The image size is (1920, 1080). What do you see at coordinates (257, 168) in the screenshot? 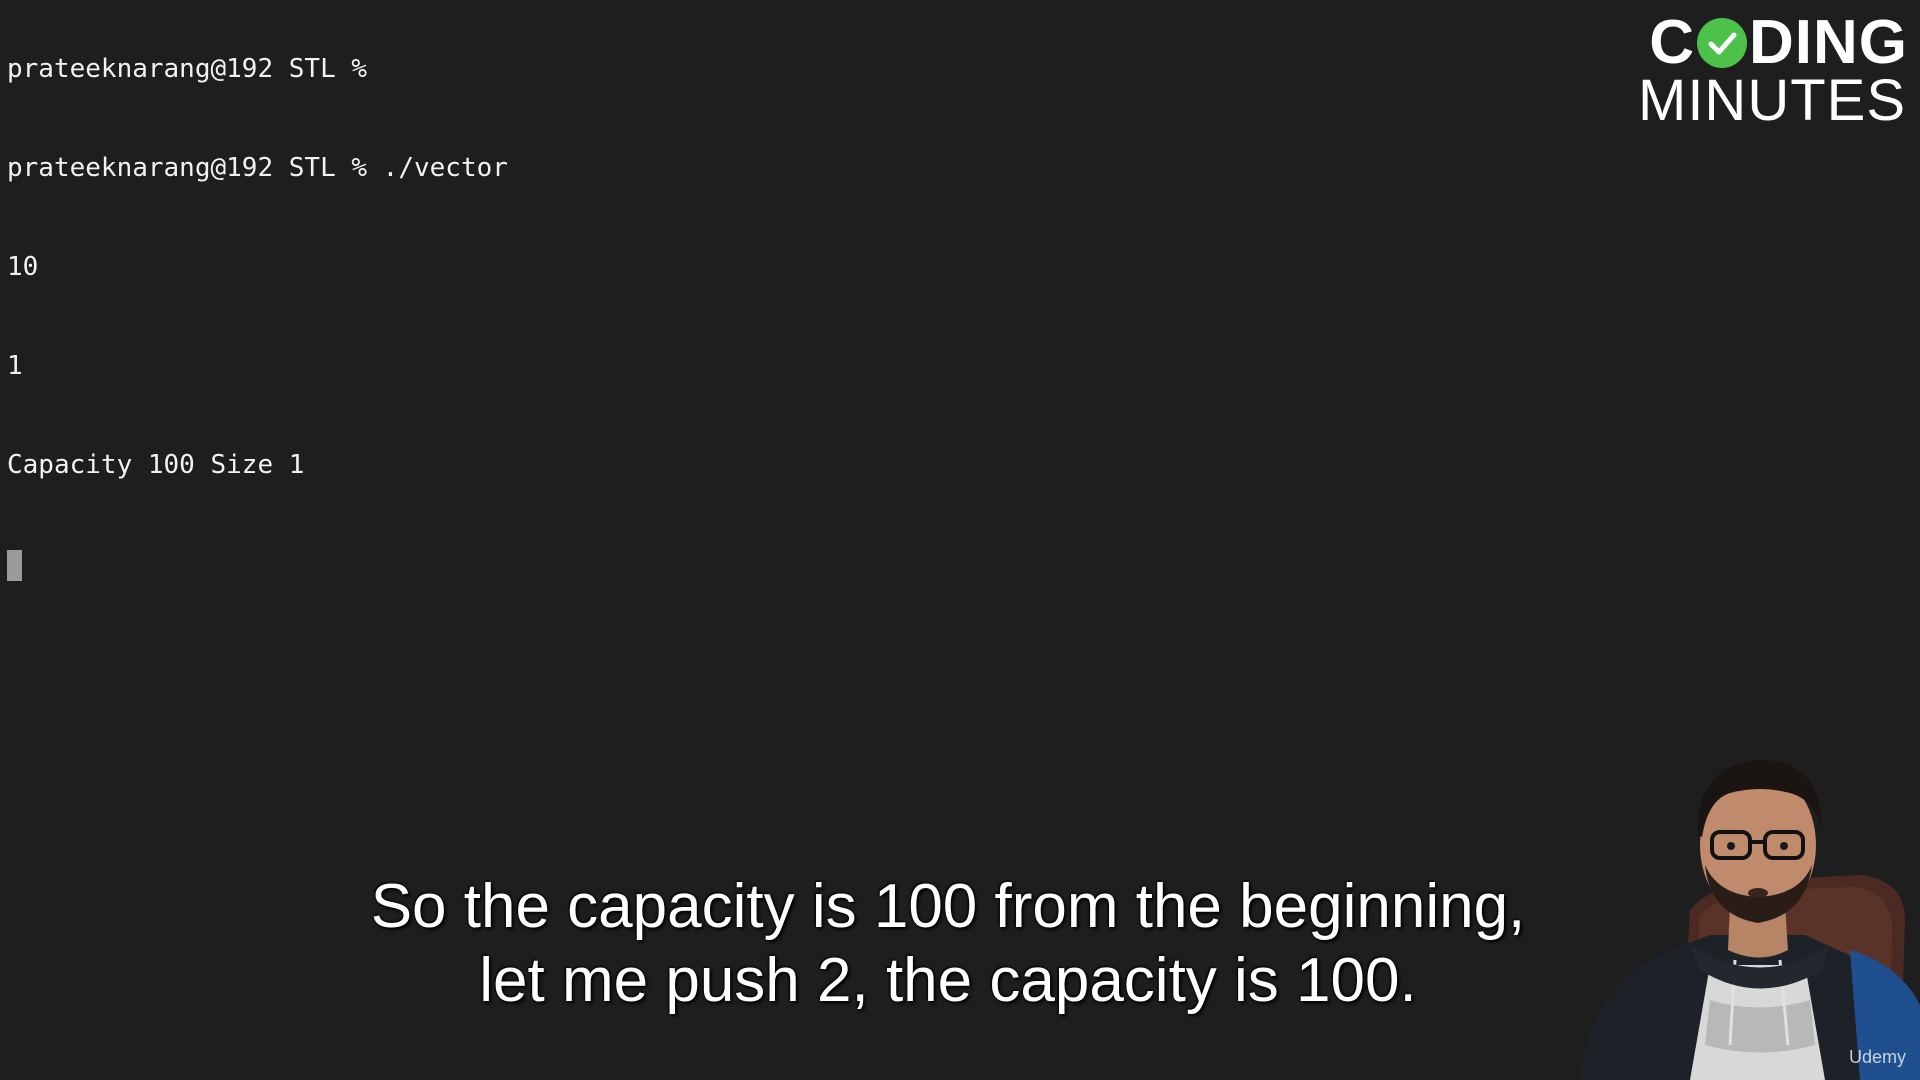
I see `terminal-line: prateeknarang@192 STL % ./vector` at bounding box center [257, 168].